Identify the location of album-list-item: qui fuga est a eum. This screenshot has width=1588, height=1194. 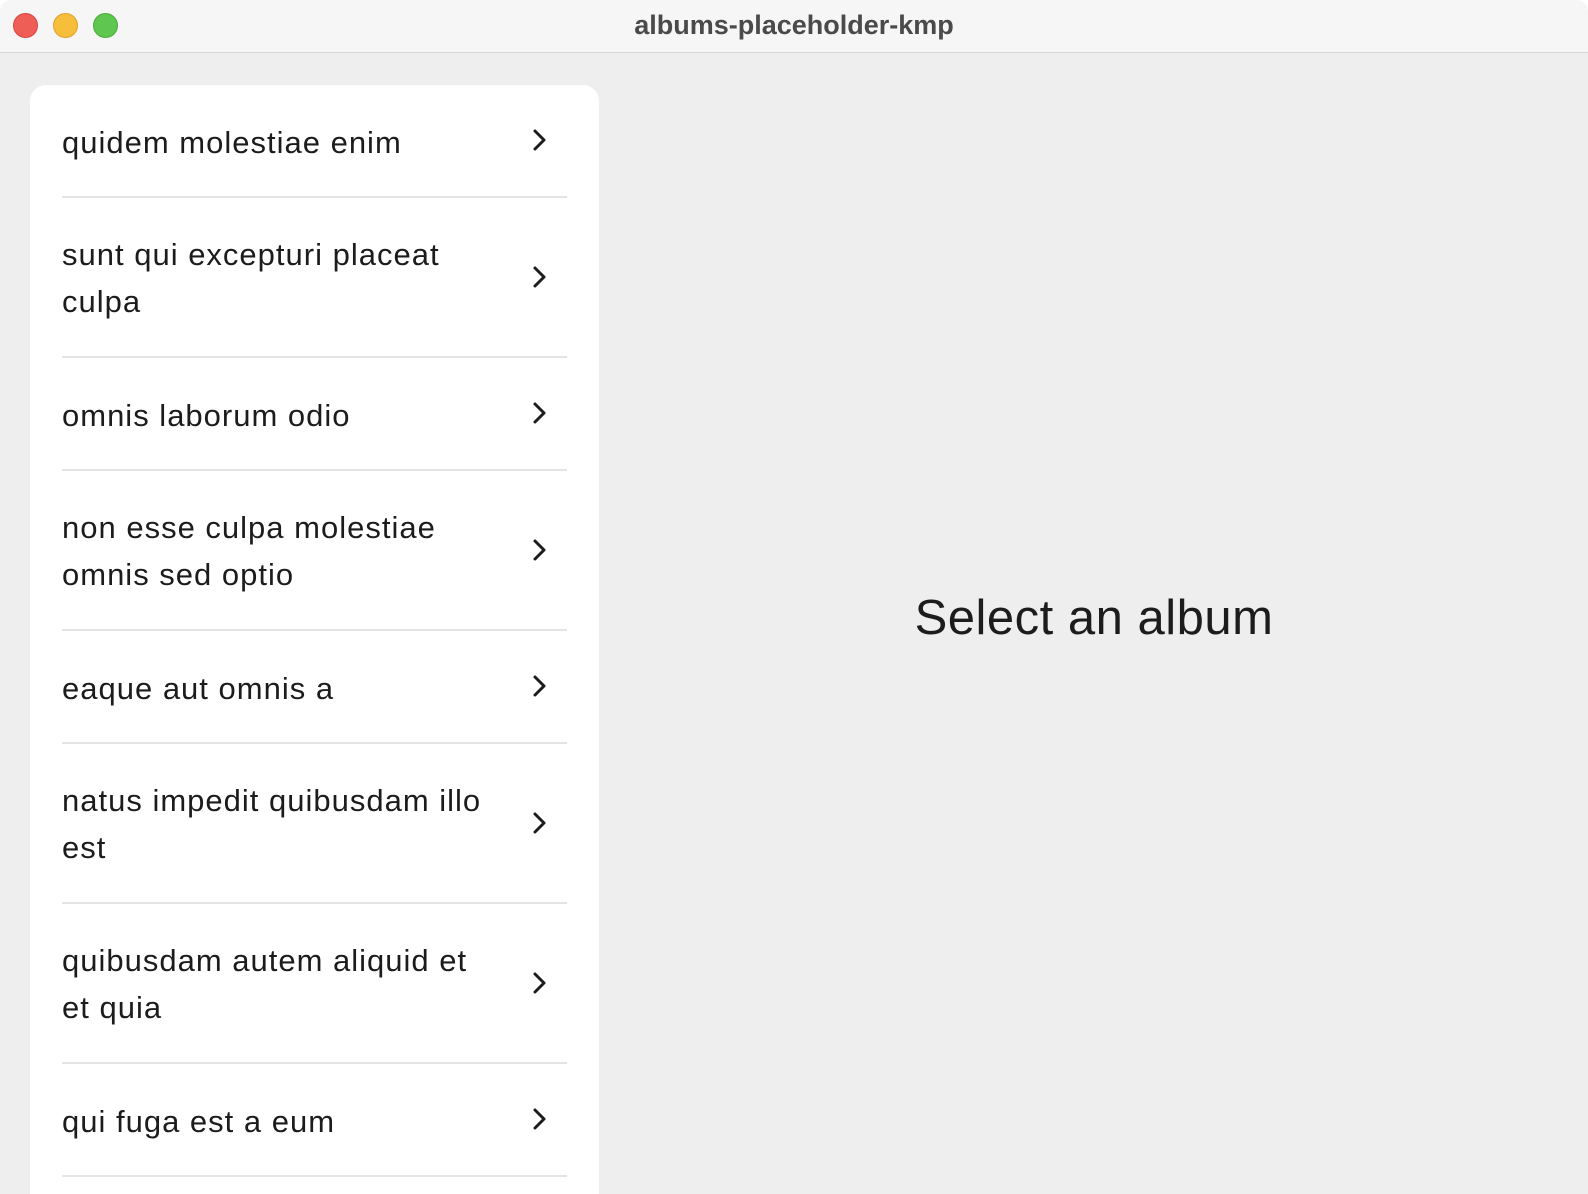
(314, 1120).